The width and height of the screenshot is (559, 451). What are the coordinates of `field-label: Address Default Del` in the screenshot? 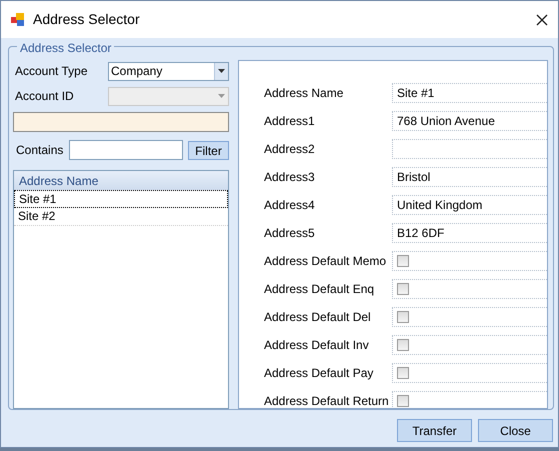 It's located at (318, 317).